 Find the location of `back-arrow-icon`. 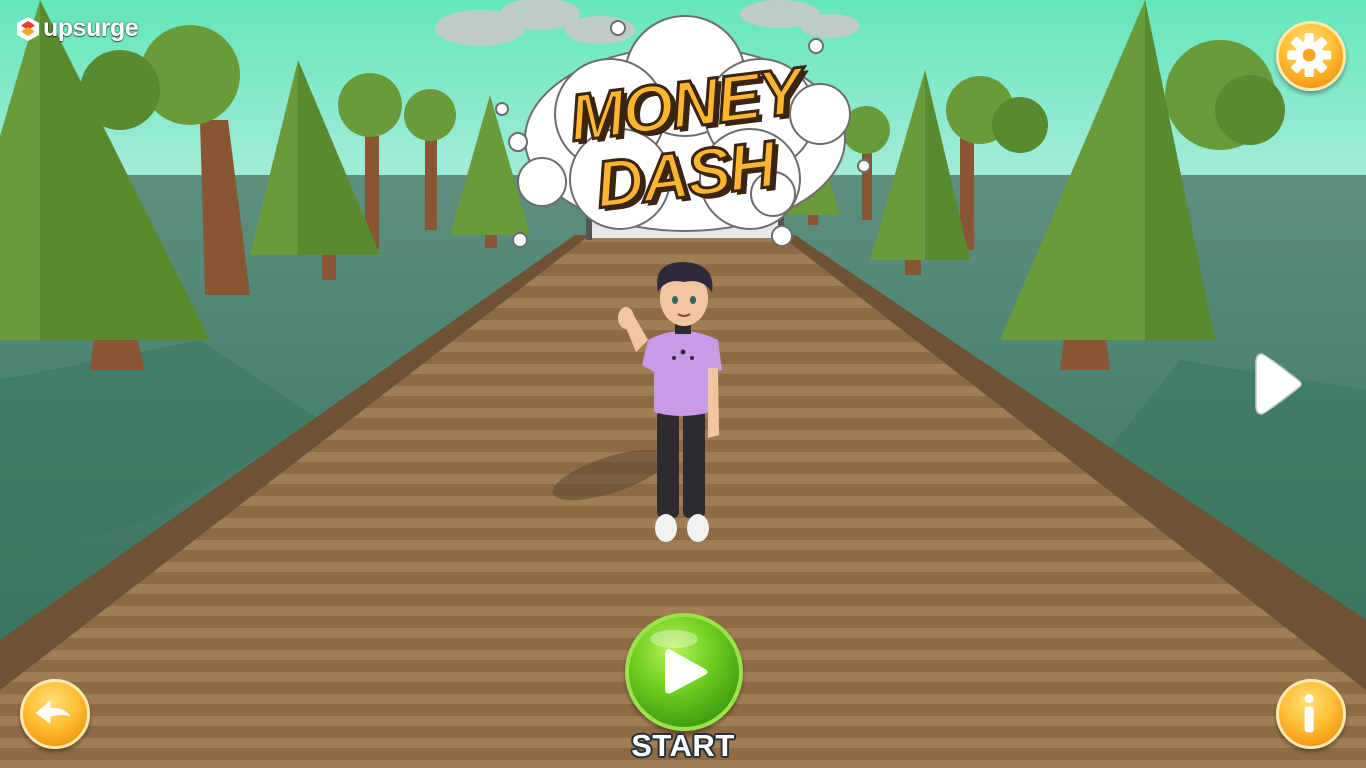

back-arrow-icon is located at coordinates (53, 712).